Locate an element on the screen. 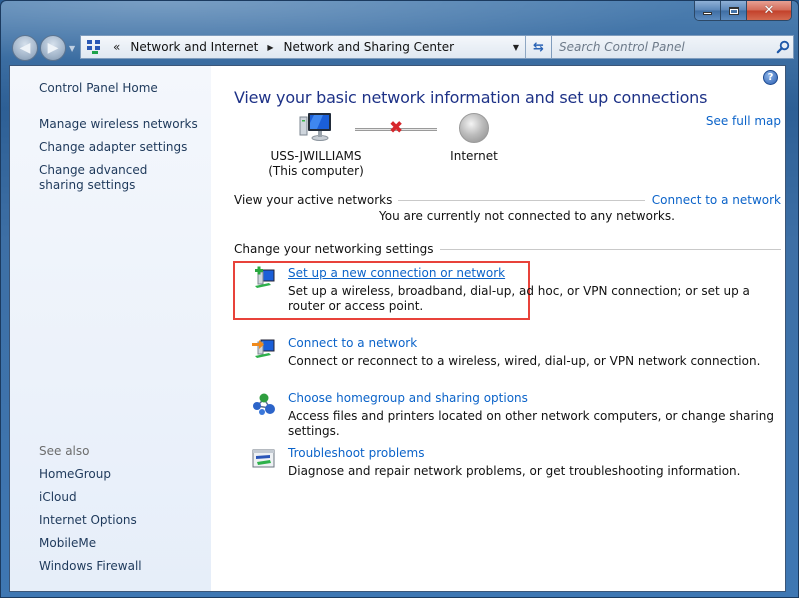  refresh-icon: ⇆ is located at coordinates (538, 47).